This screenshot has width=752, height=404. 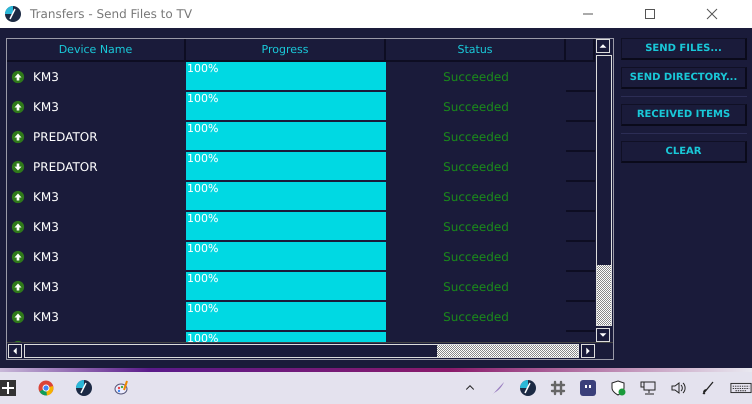 I want to click on horizontal-scrollbar, so click(x=301, y=351).